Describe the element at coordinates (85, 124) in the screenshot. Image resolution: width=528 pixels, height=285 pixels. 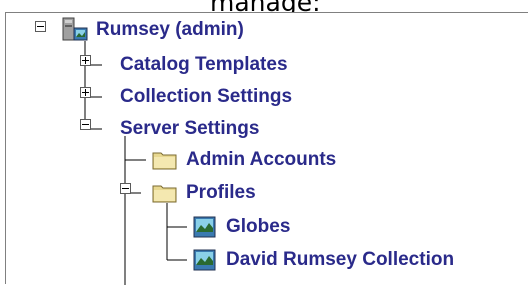
I see `server-settings-collapse-toggle` at that location.